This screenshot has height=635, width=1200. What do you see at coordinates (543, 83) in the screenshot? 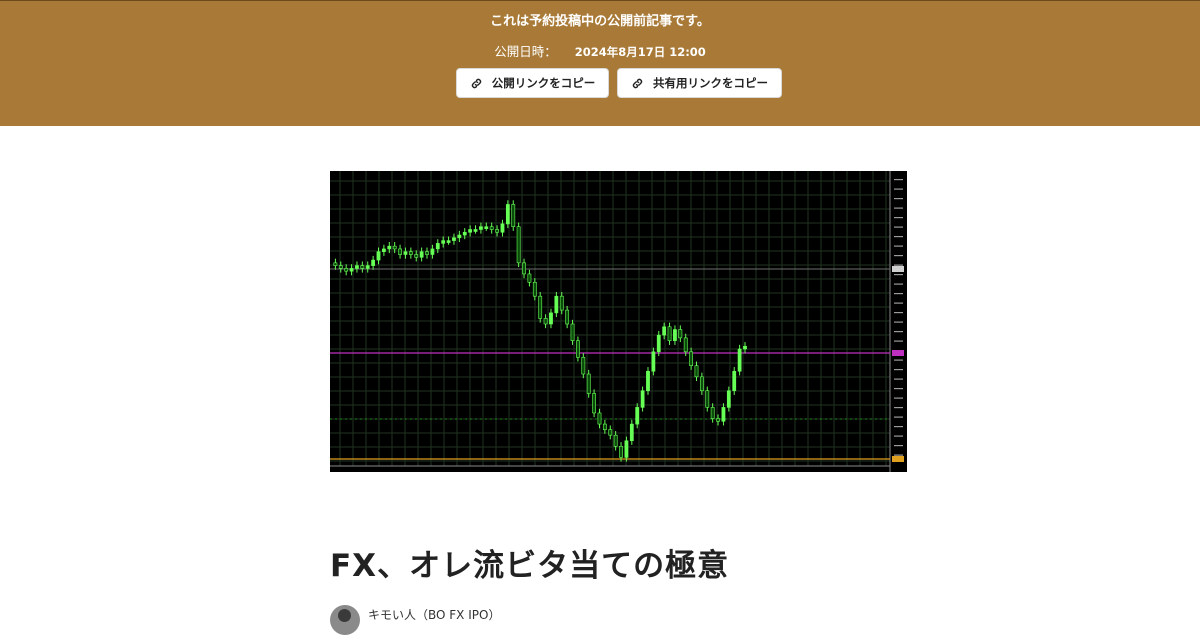
I see `copy-public-link-label: 公開リンクをコピー` at bounding box center [543, 83].